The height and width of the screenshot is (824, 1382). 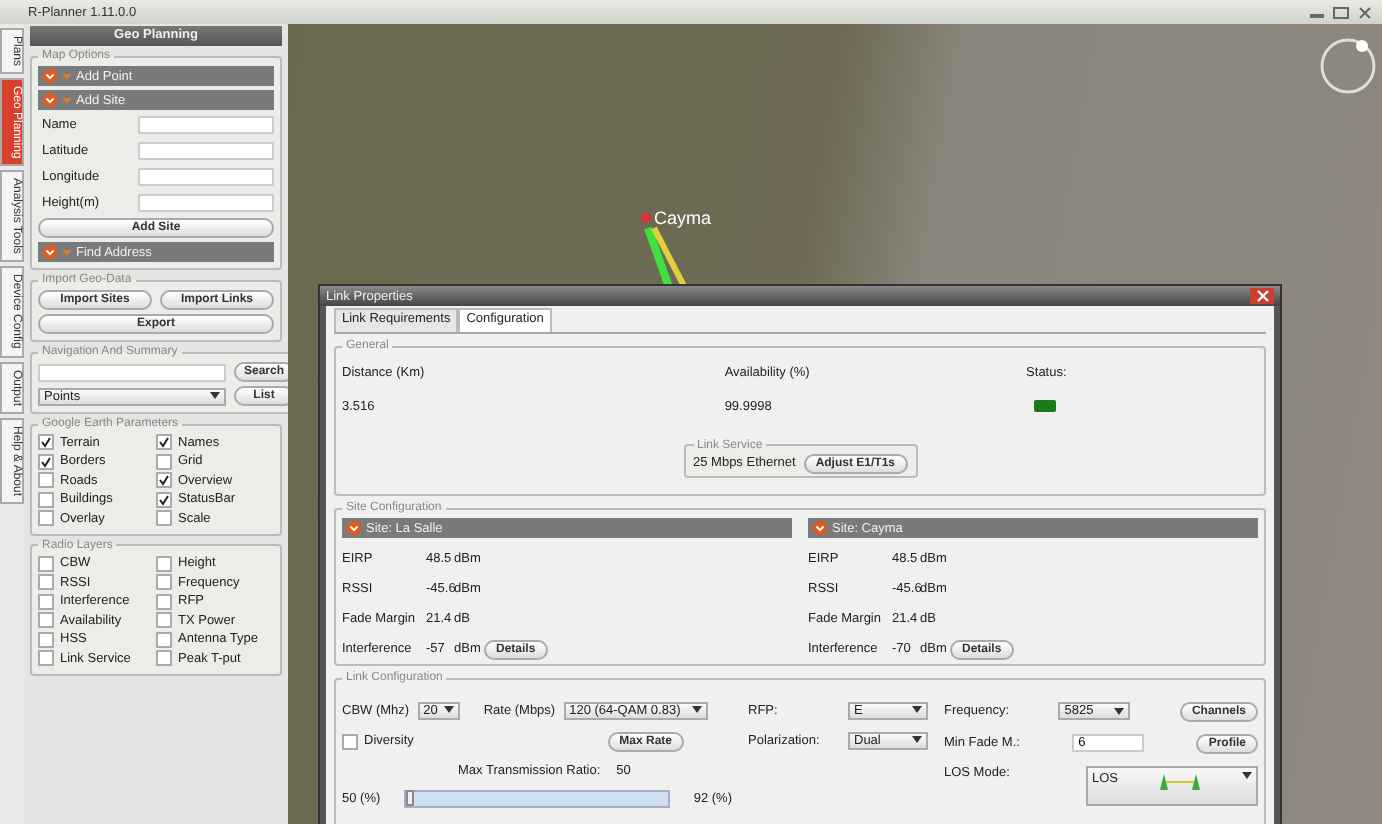 I want to click on maximize-icon, so click(x=1341, y=12).